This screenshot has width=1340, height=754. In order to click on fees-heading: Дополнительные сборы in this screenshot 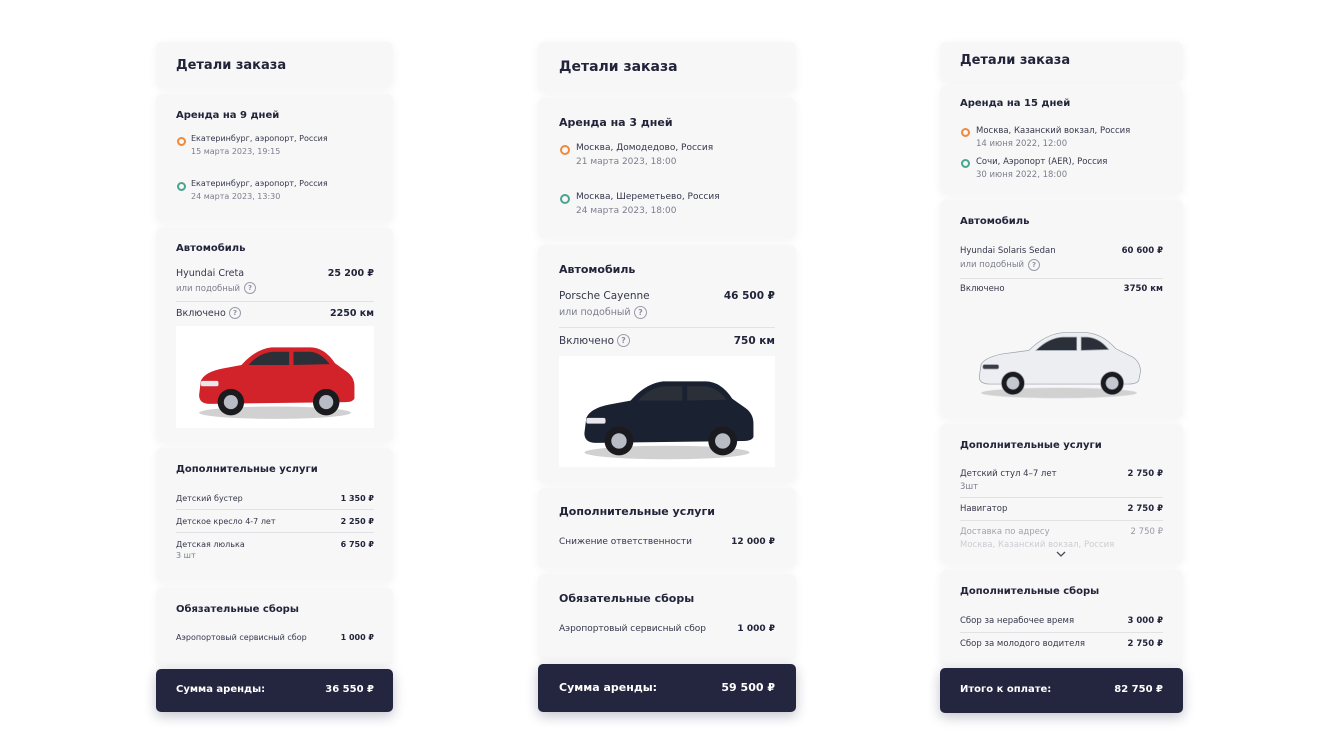, I will do `click(1030, 591)`.